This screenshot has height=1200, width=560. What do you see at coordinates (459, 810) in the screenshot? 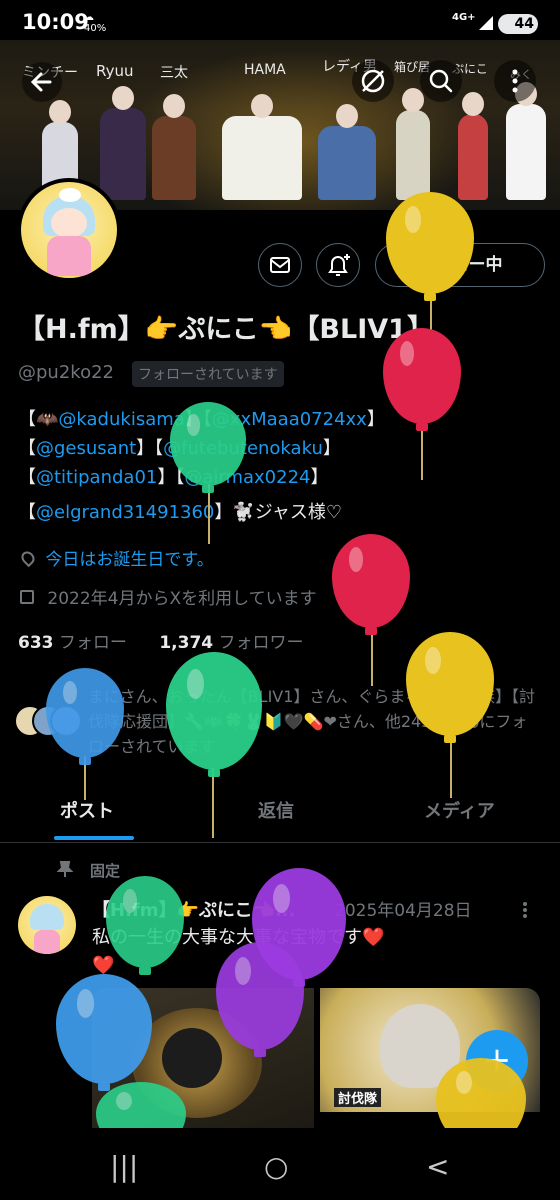
I see `tab-media: メディア` at bounding box center [459, 810].